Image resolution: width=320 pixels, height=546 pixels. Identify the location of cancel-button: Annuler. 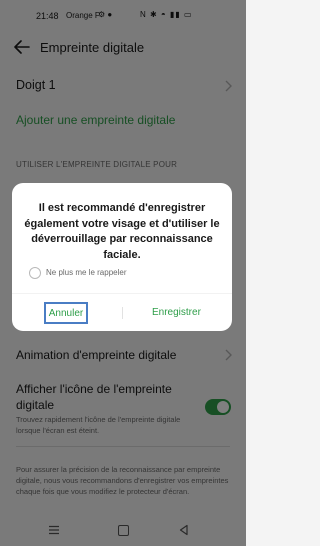
(66, 313).